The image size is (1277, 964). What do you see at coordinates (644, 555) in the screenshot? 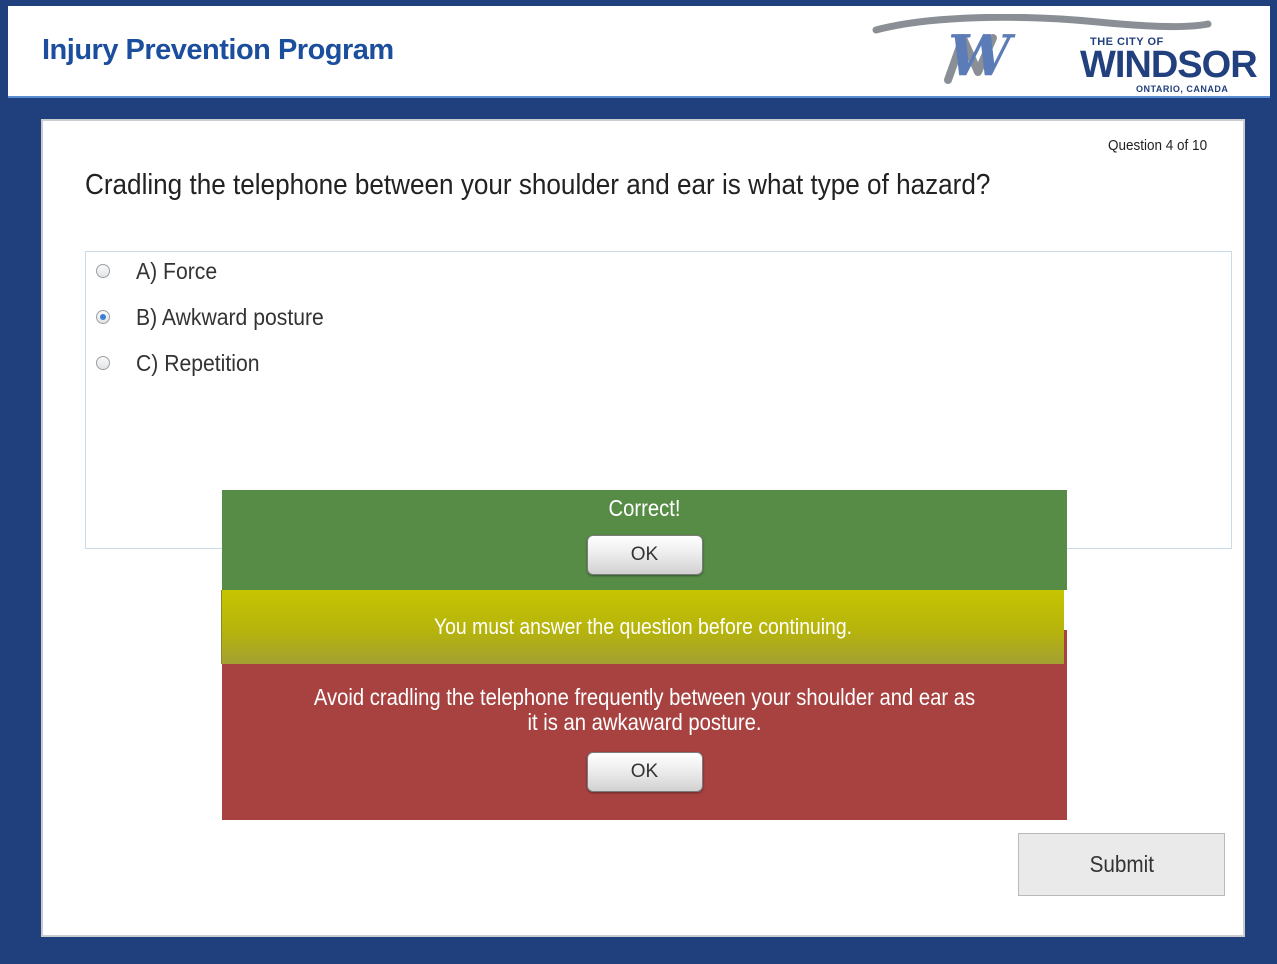
I see `correct-ok-button: OK` at bounding box center [644, 555].